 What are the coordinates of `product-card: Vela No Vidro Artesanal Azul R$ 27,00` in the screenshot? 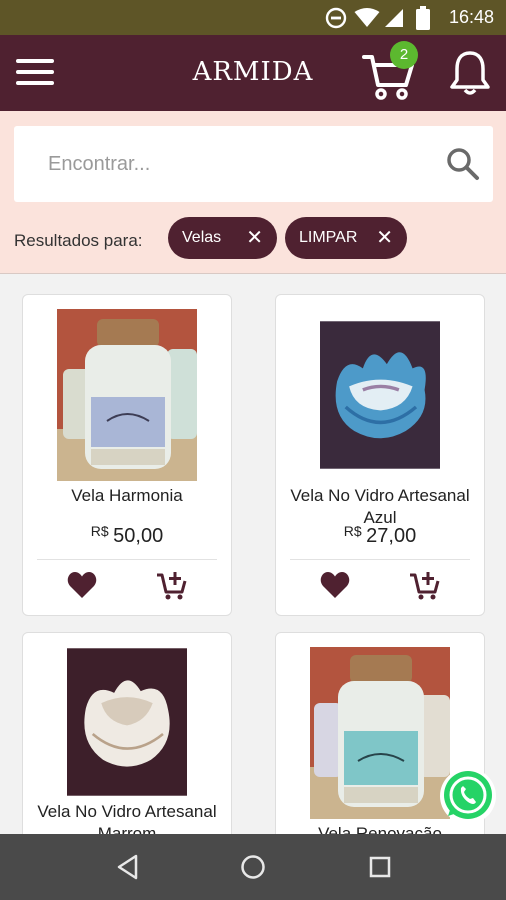 It's located at (380, 455).